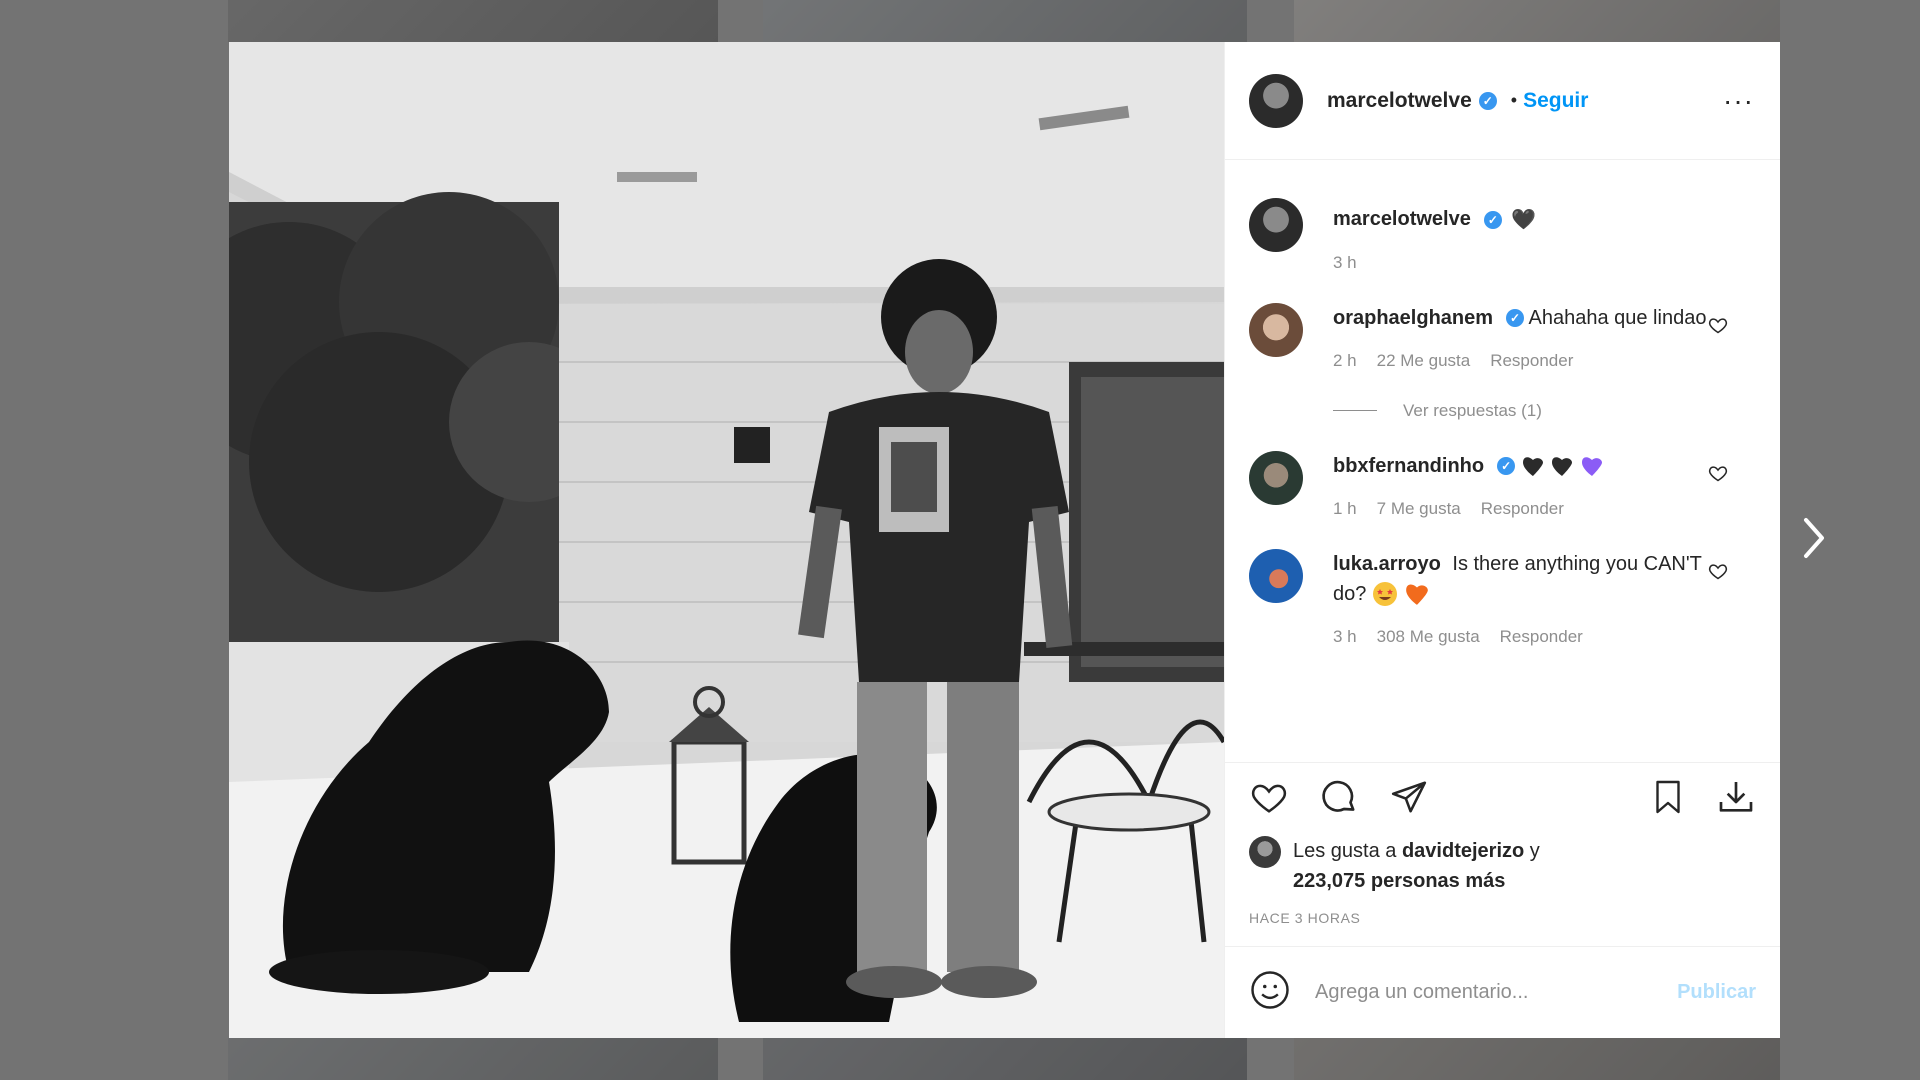 The width and height of the screenshot is (1920, 1080). What do you see at coordinates (1532, 851) in the screenshot?
I see `likes-joiner: y` at bounding box center [1532, 851].